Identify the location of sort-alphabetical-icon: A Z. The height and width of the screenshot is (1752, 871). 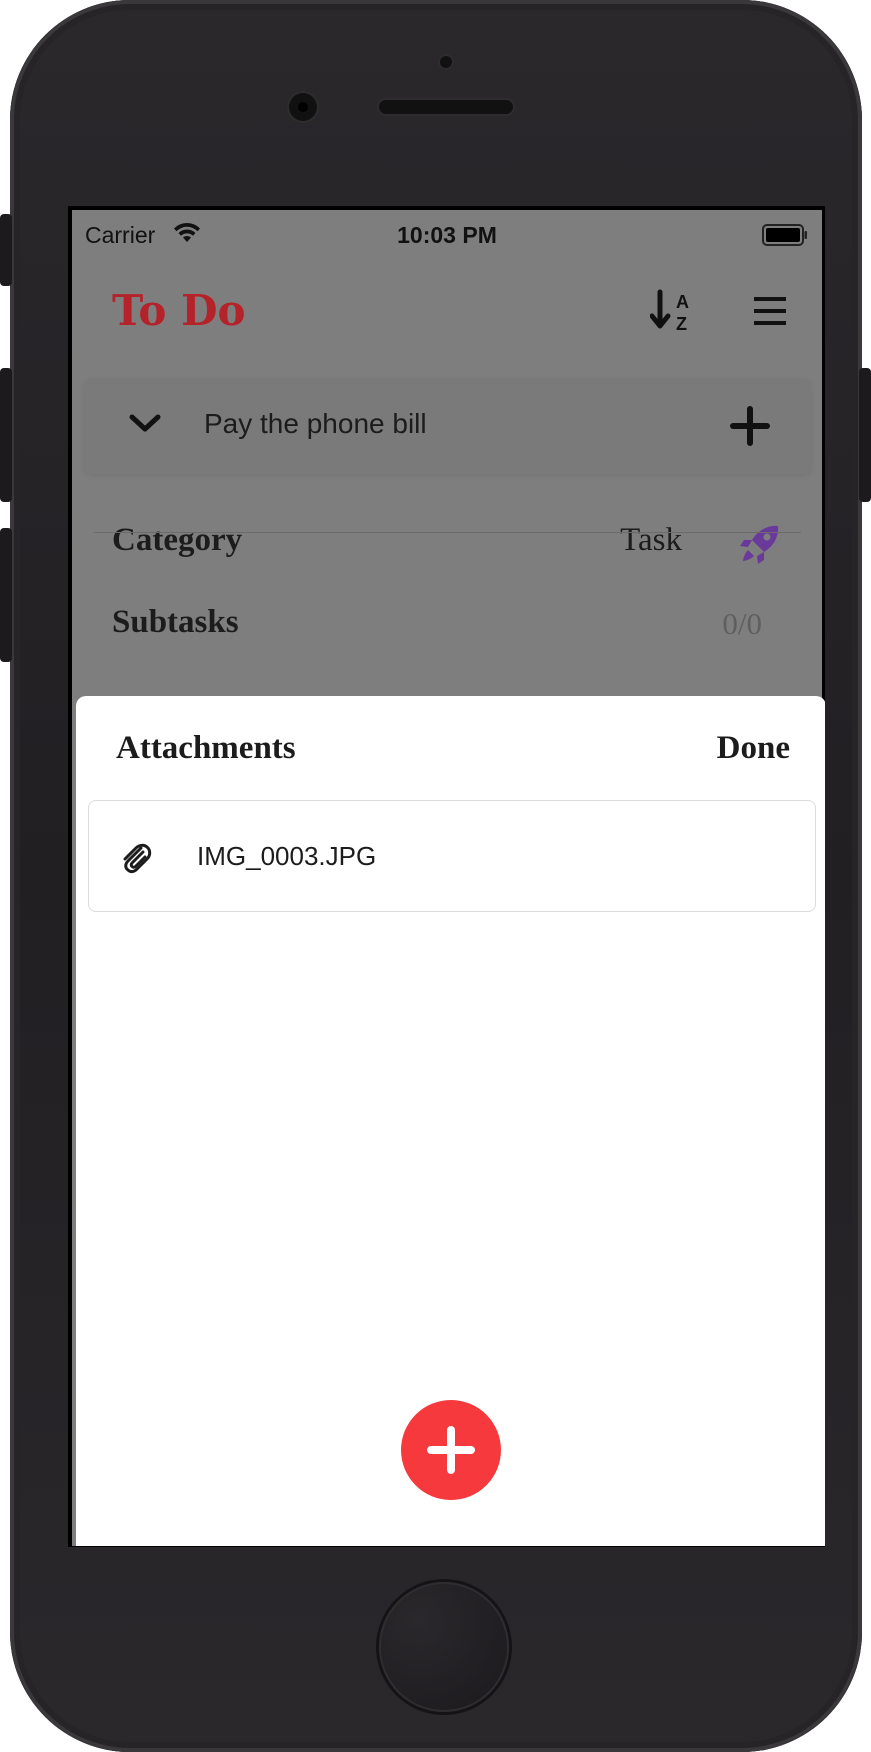
(674, 311).